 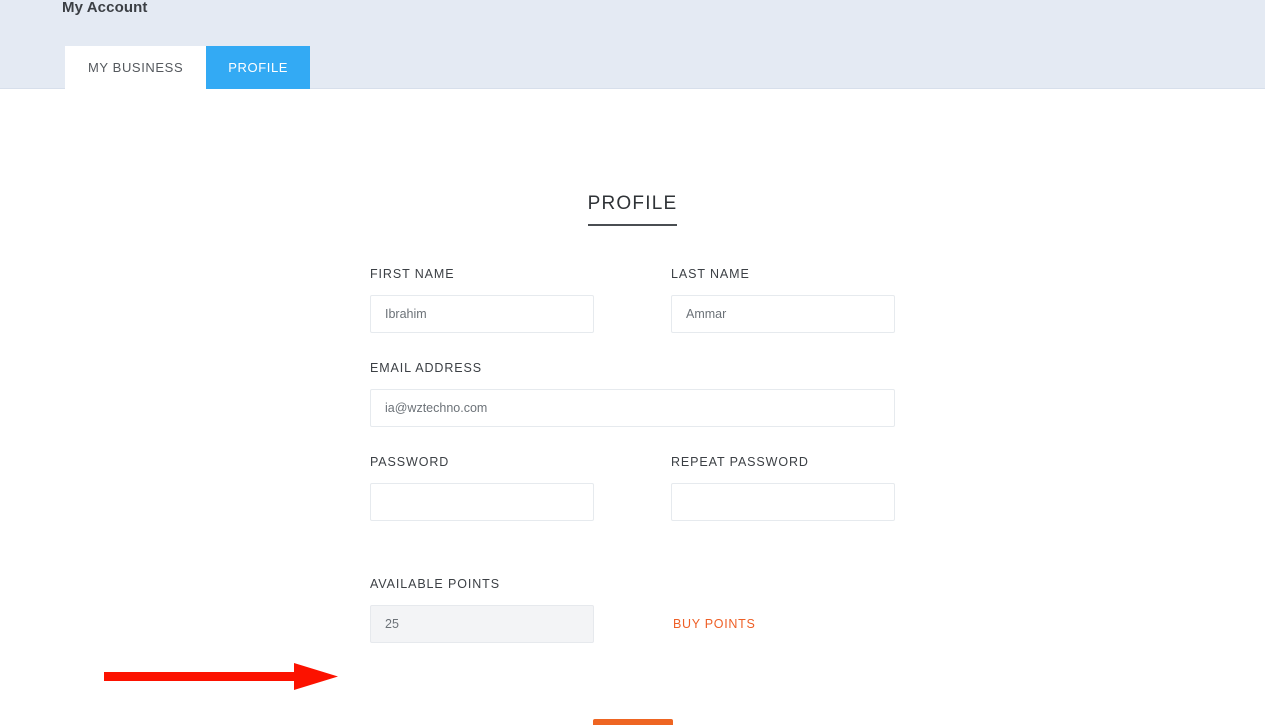 What do you see at coordinates (632, 300) in the screenshot?
I see `name-row: FIRST NAME Ibrahim LAST NAME Ammar` at bounding box center [632, 300].